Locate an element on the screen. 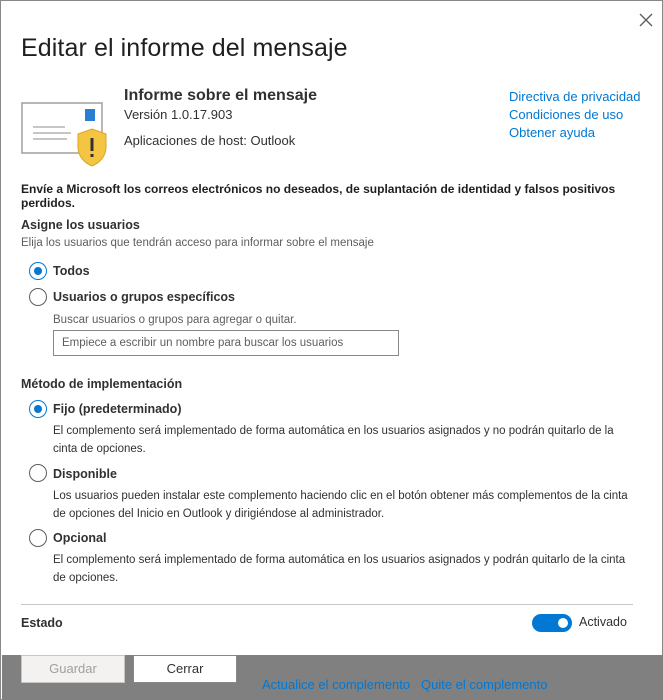 The width and height of the screenshot is (663, 700). radio-specific-users is located at coordinates (38, 297).